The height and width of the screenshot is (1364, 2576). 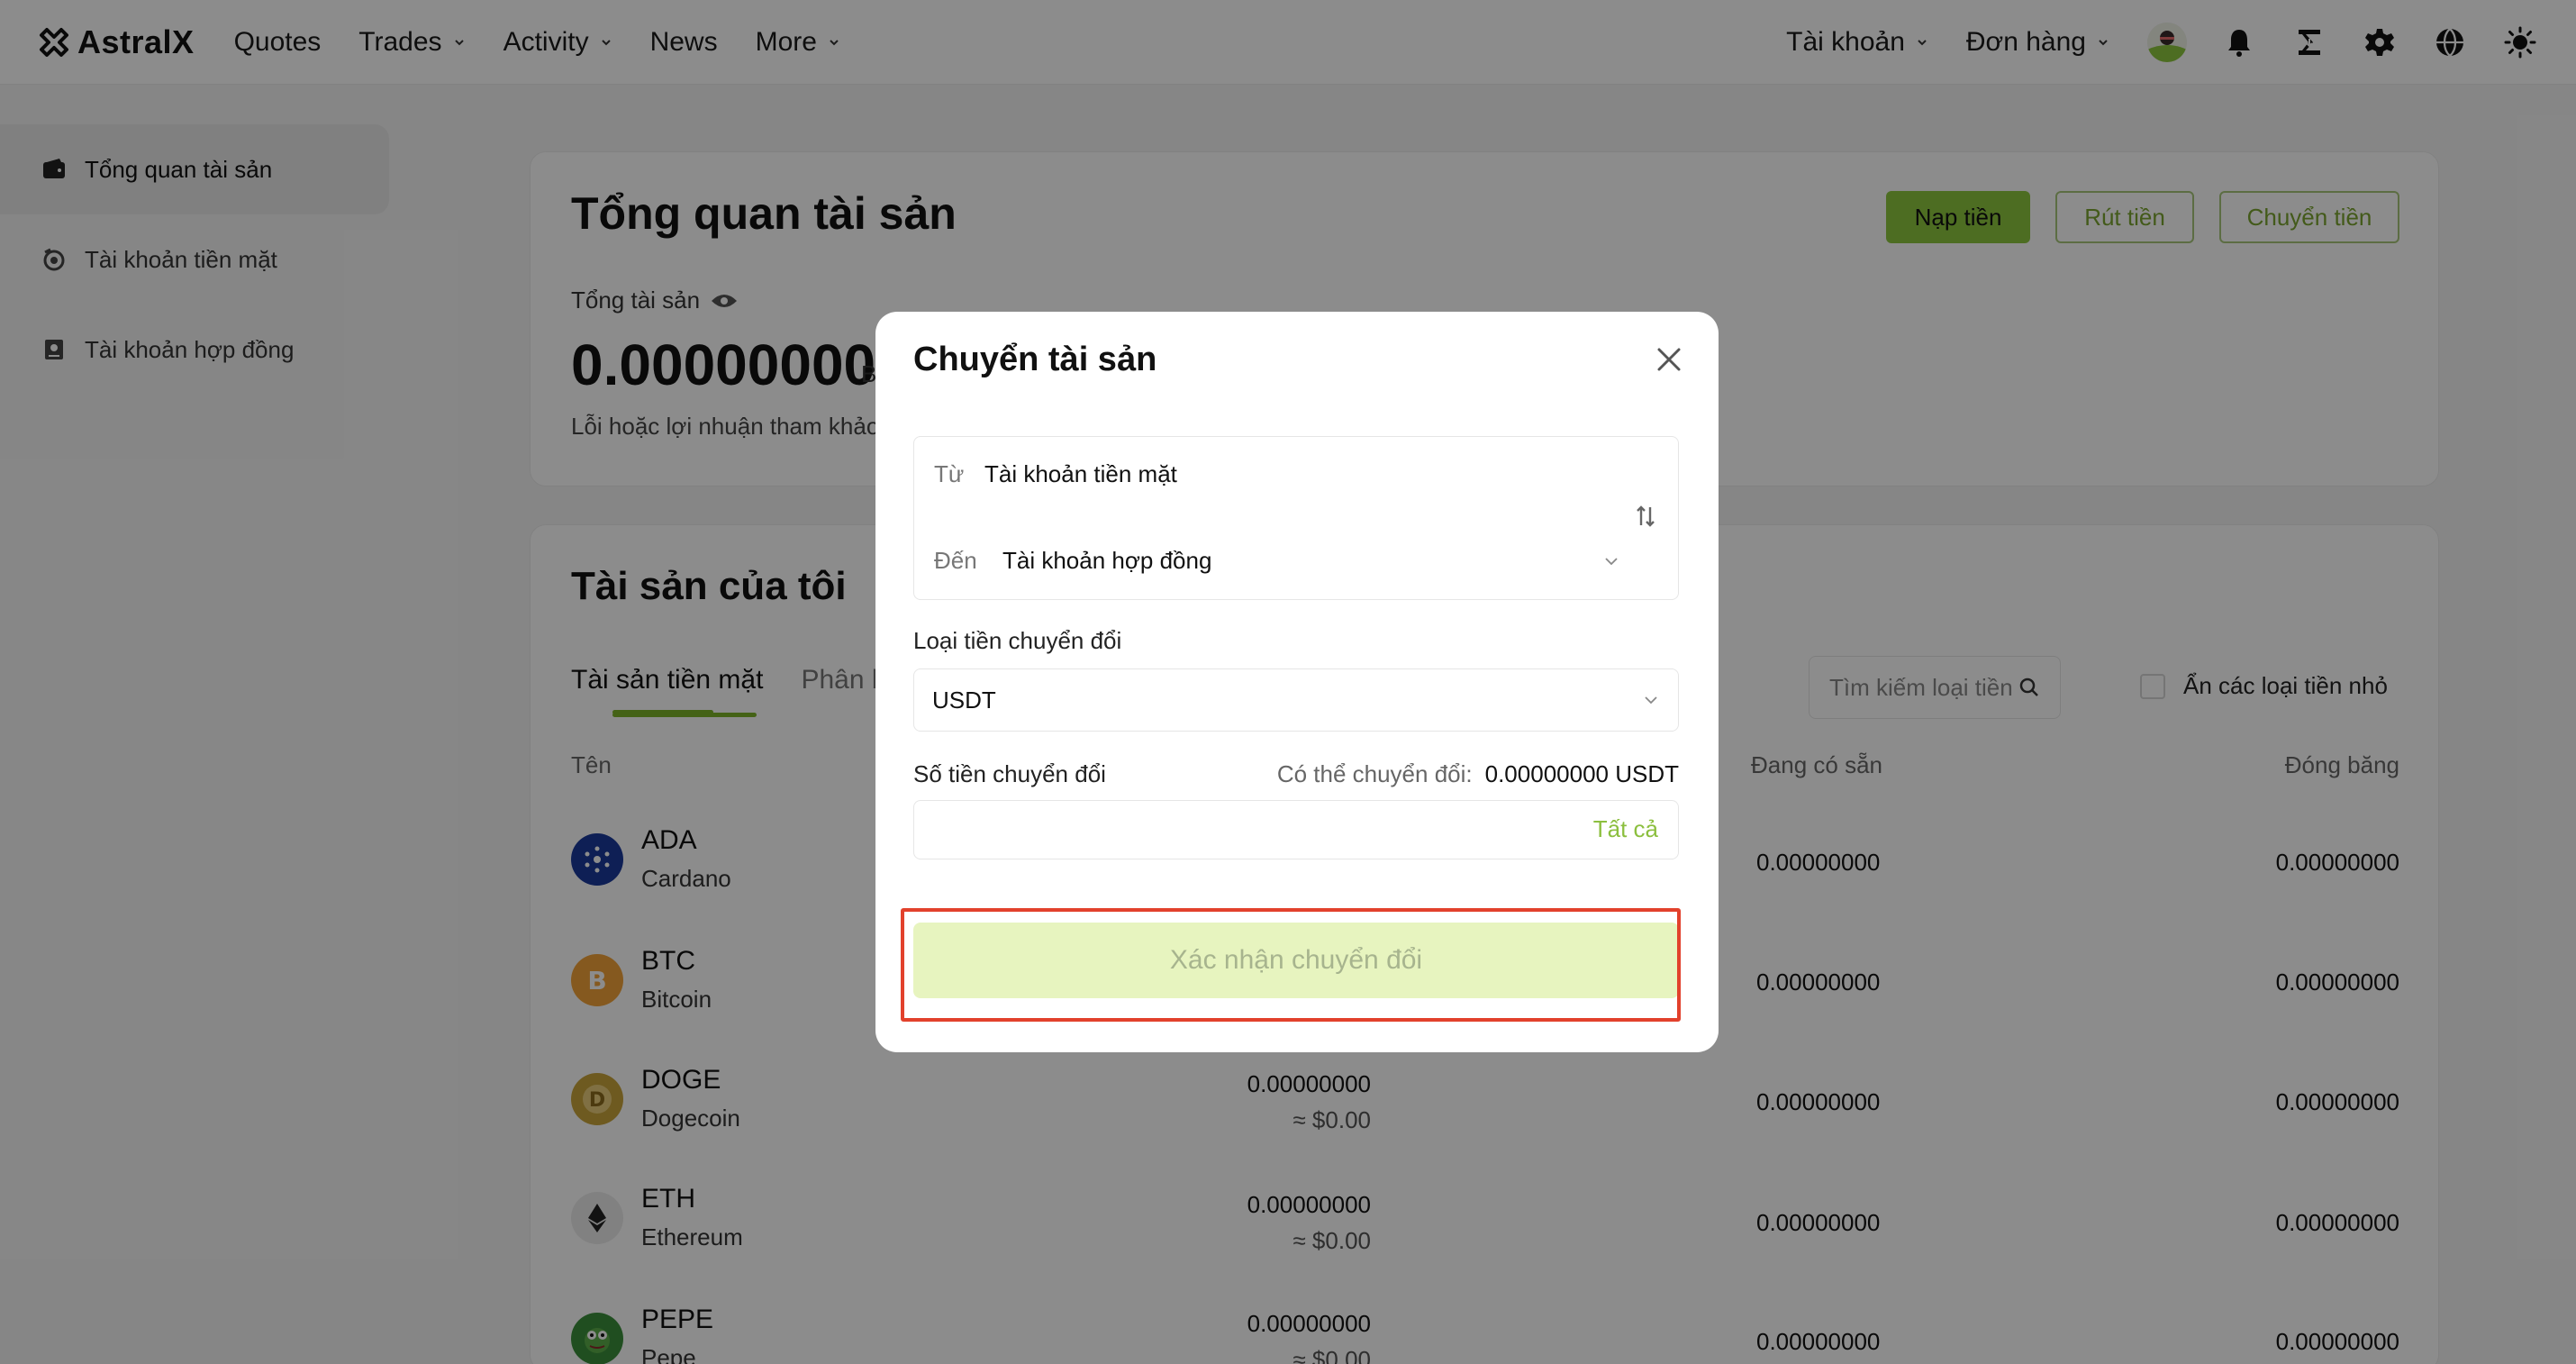 What do you see at coordinates (1080, 473) in the screenshot?
I see `from-account-value: Tài khoản tiền mặt` at bounding box center [1080, 473].